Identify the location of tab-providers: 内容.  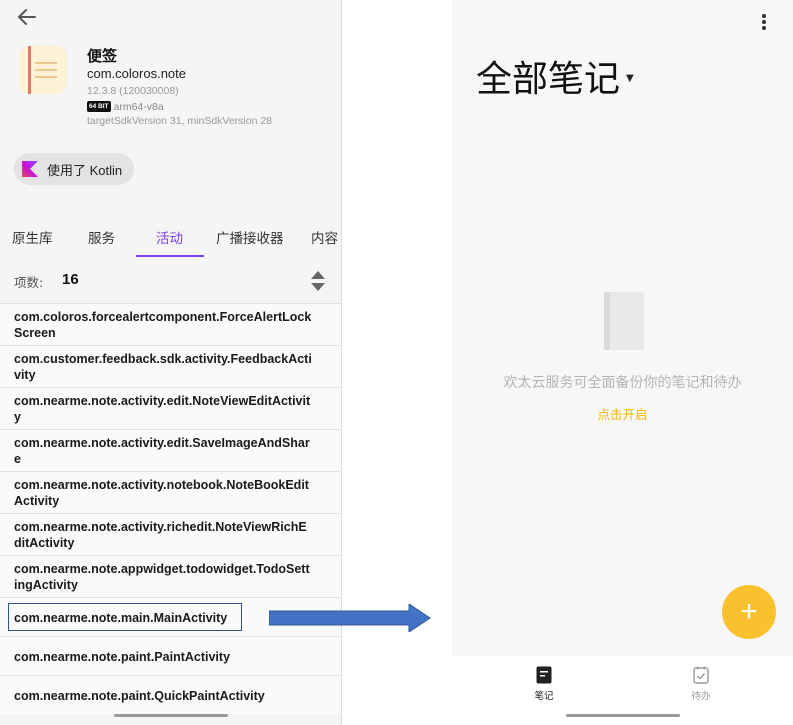
(324, 238).